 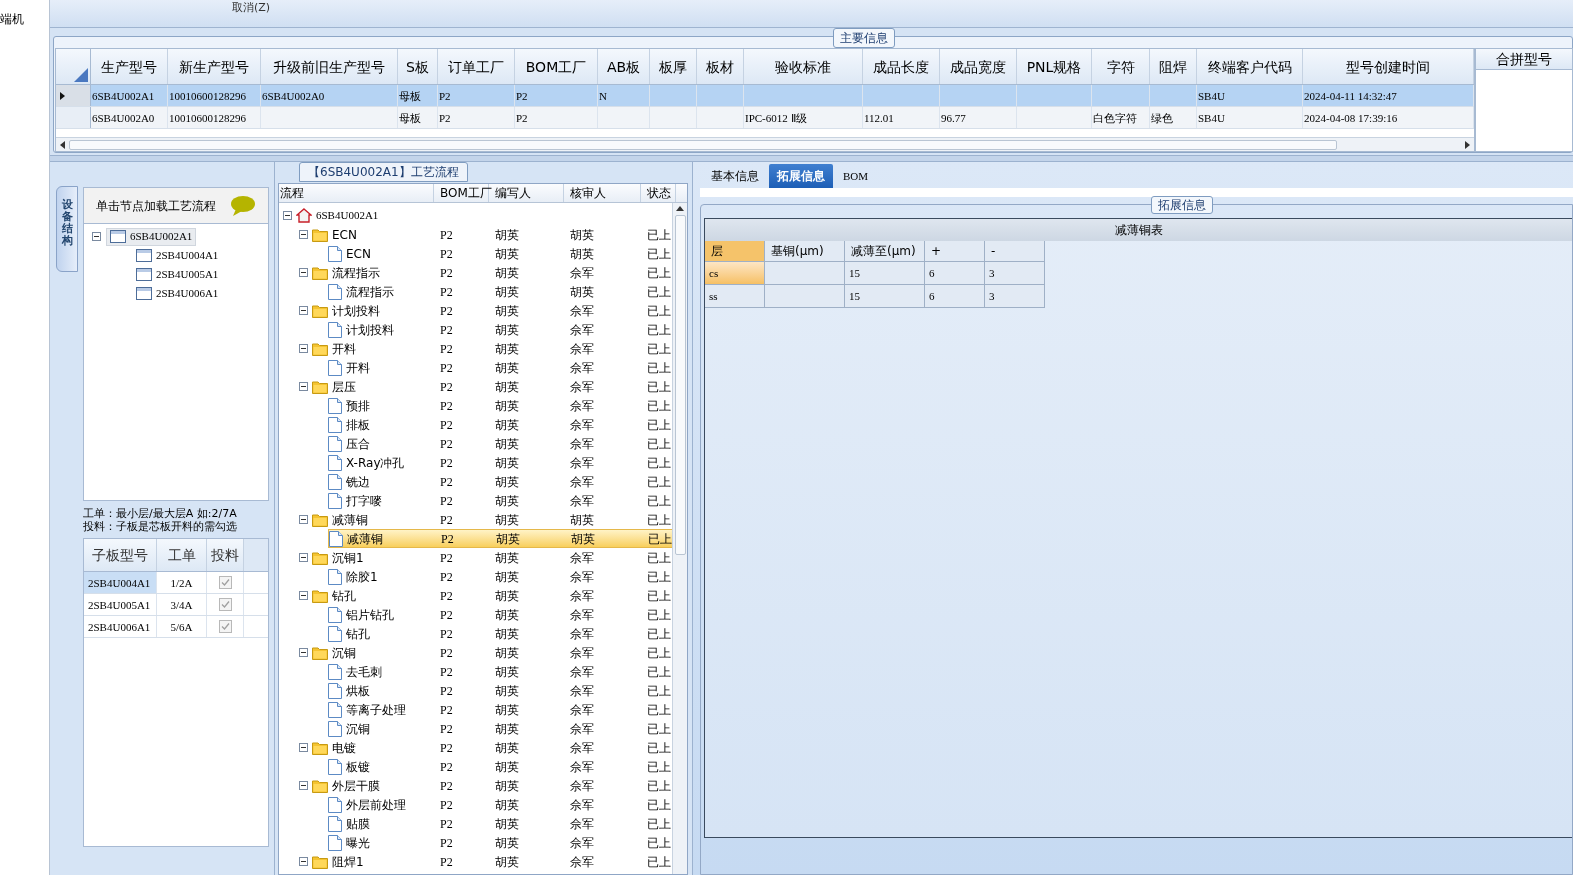 I want to click on column-header: -, so click(x=1015, y=251).